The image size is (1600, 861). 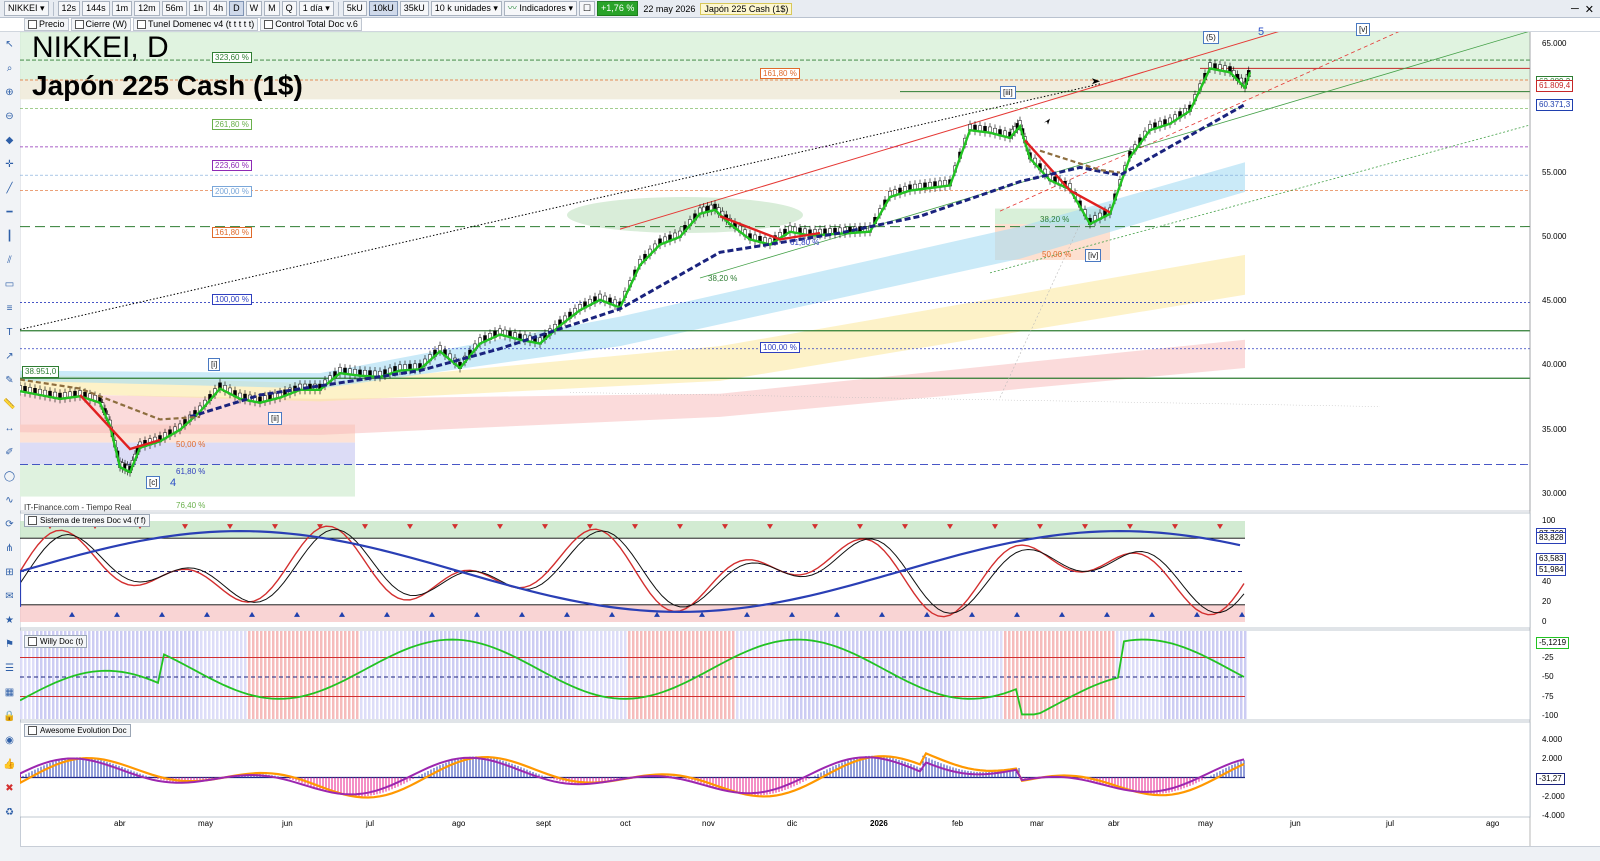 I want to click on layers-icon: ☰, so click(x=9, y=668).